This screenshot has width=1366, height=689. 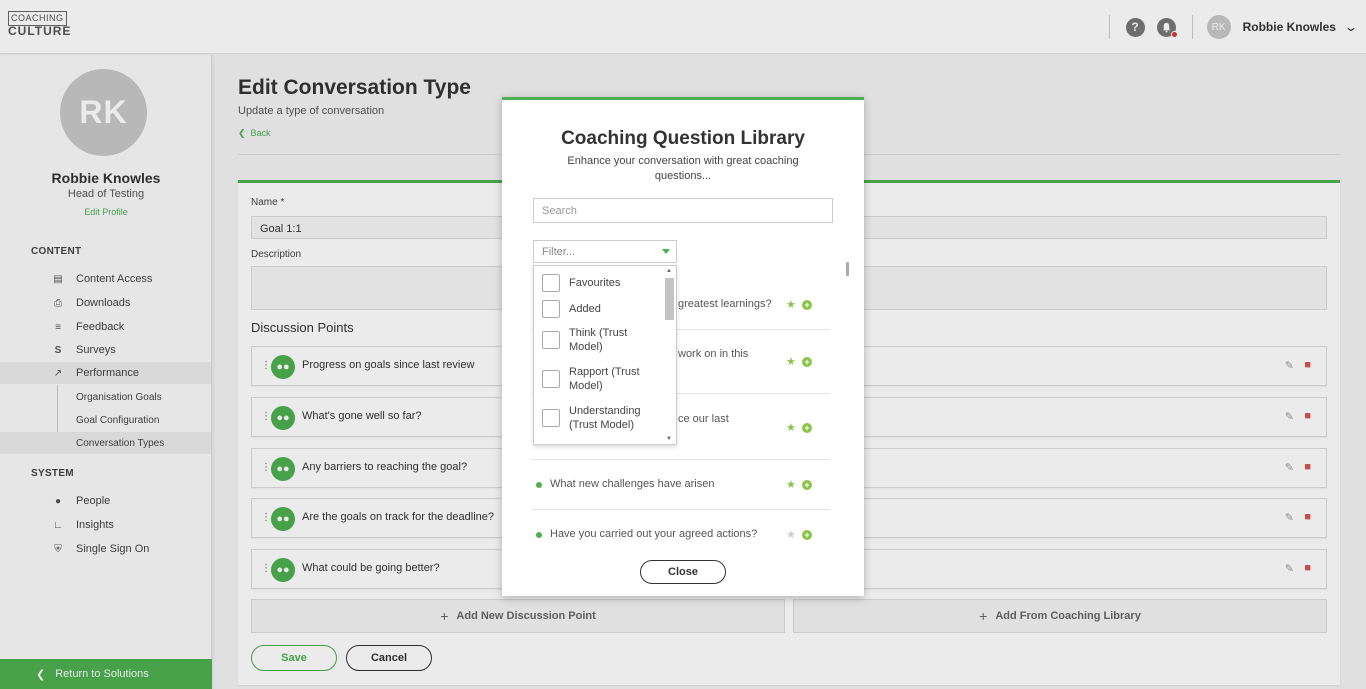 I want to click on dropdown-scrollbar: ▲ ▼, so click(x=669, y=355).